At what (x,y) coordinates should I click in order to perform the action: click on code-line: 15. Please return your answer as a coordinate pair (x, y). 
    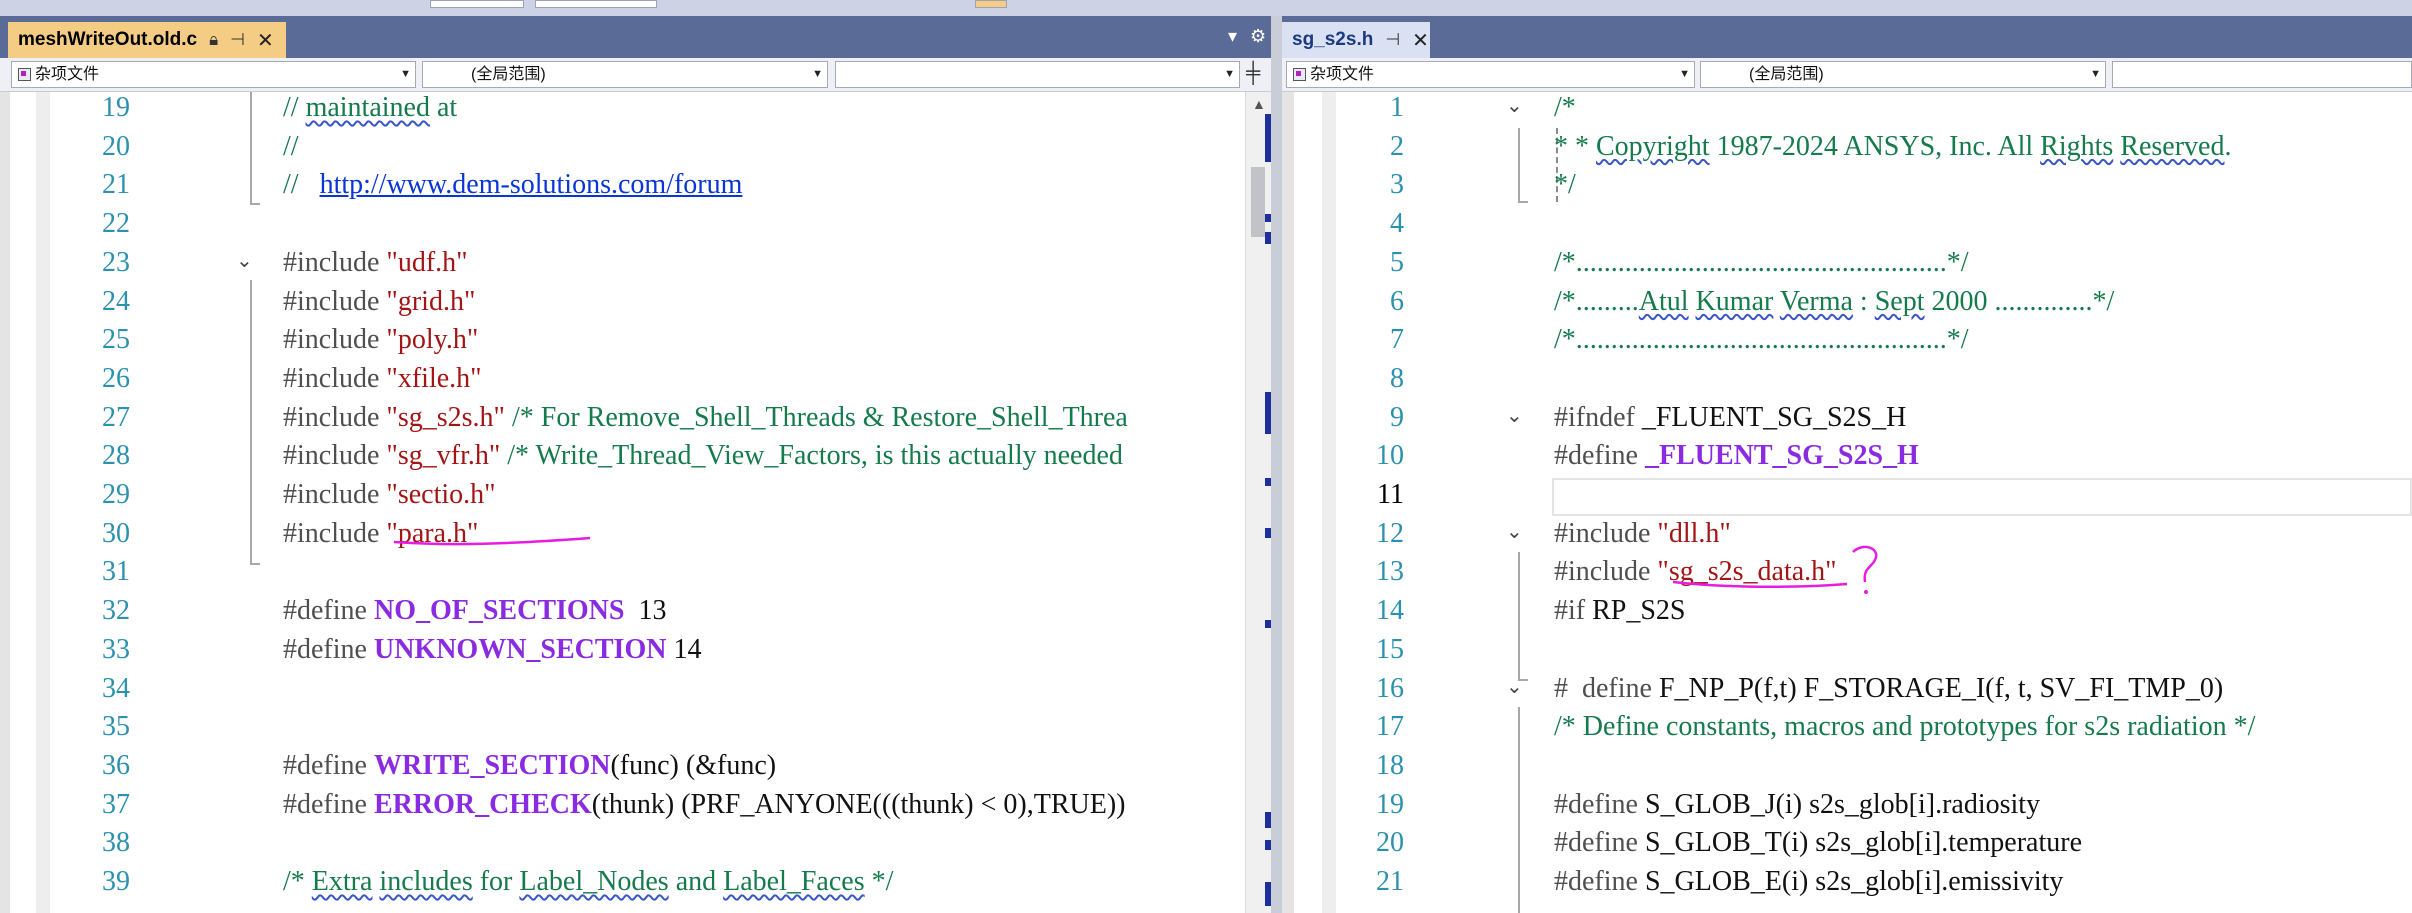
    Looking at the image, I should click on (1847, 650).